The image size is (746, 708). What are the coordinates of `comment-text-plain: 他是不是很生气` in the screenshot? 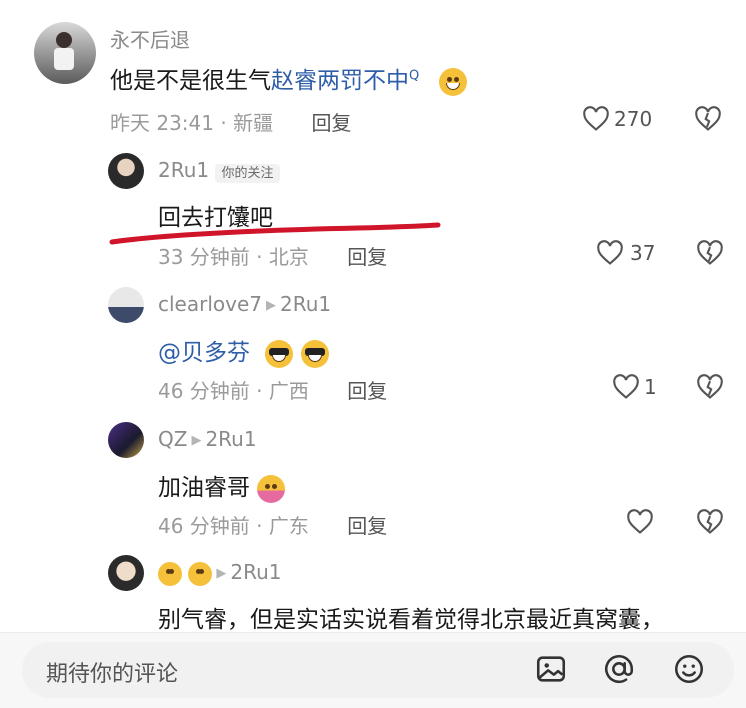 It's located at (190, 81).